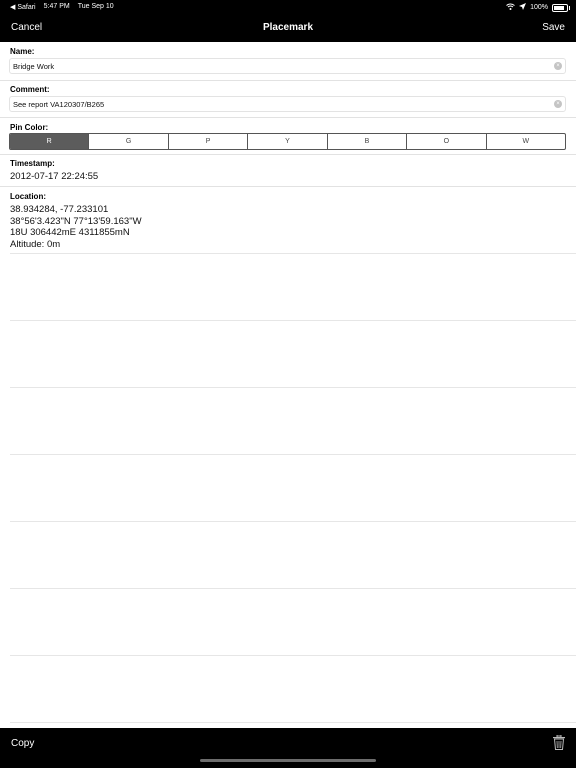 The image size is (576, 768). What do you see at coordinates (559, 742) in the screenshot?
I see `trash-icon` at bounding box center [559, 742].